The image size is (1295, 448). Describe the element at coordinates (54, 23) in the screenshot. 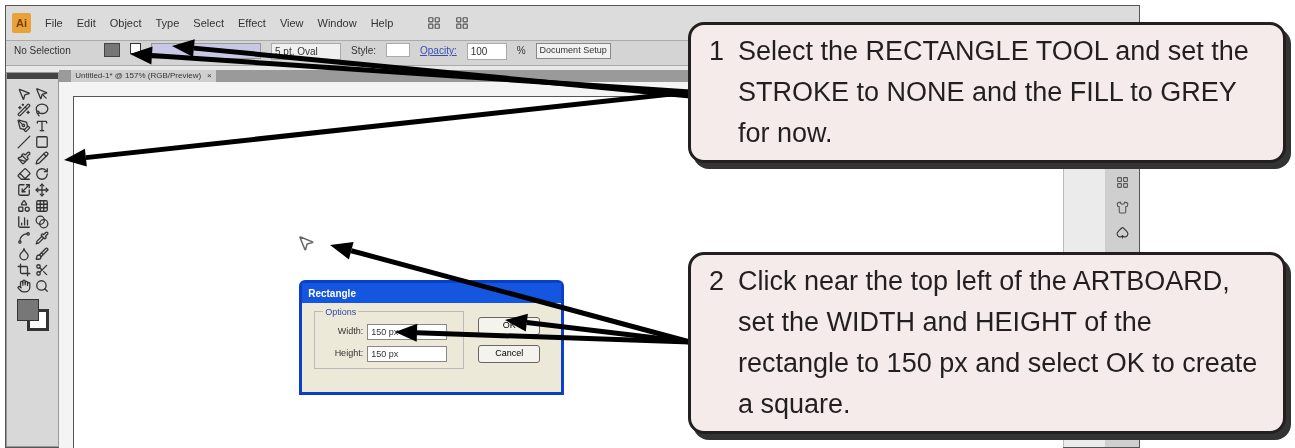

I see `menu-item: File` at that location.